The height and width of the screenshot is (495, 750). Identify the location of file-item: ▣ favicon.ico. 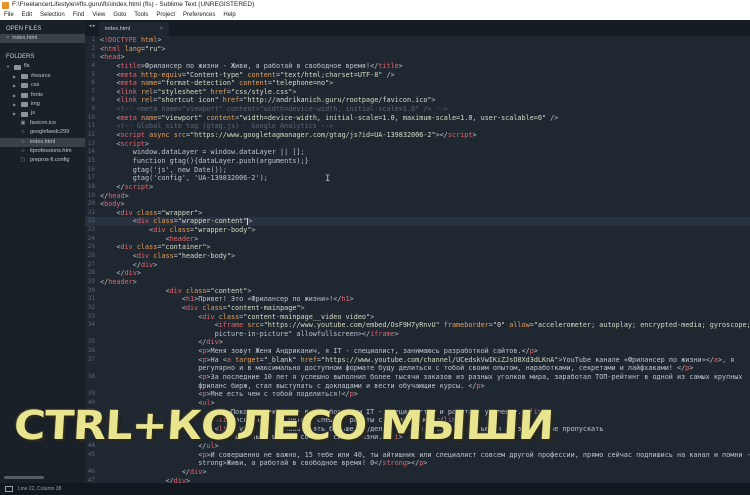
(42, 123).